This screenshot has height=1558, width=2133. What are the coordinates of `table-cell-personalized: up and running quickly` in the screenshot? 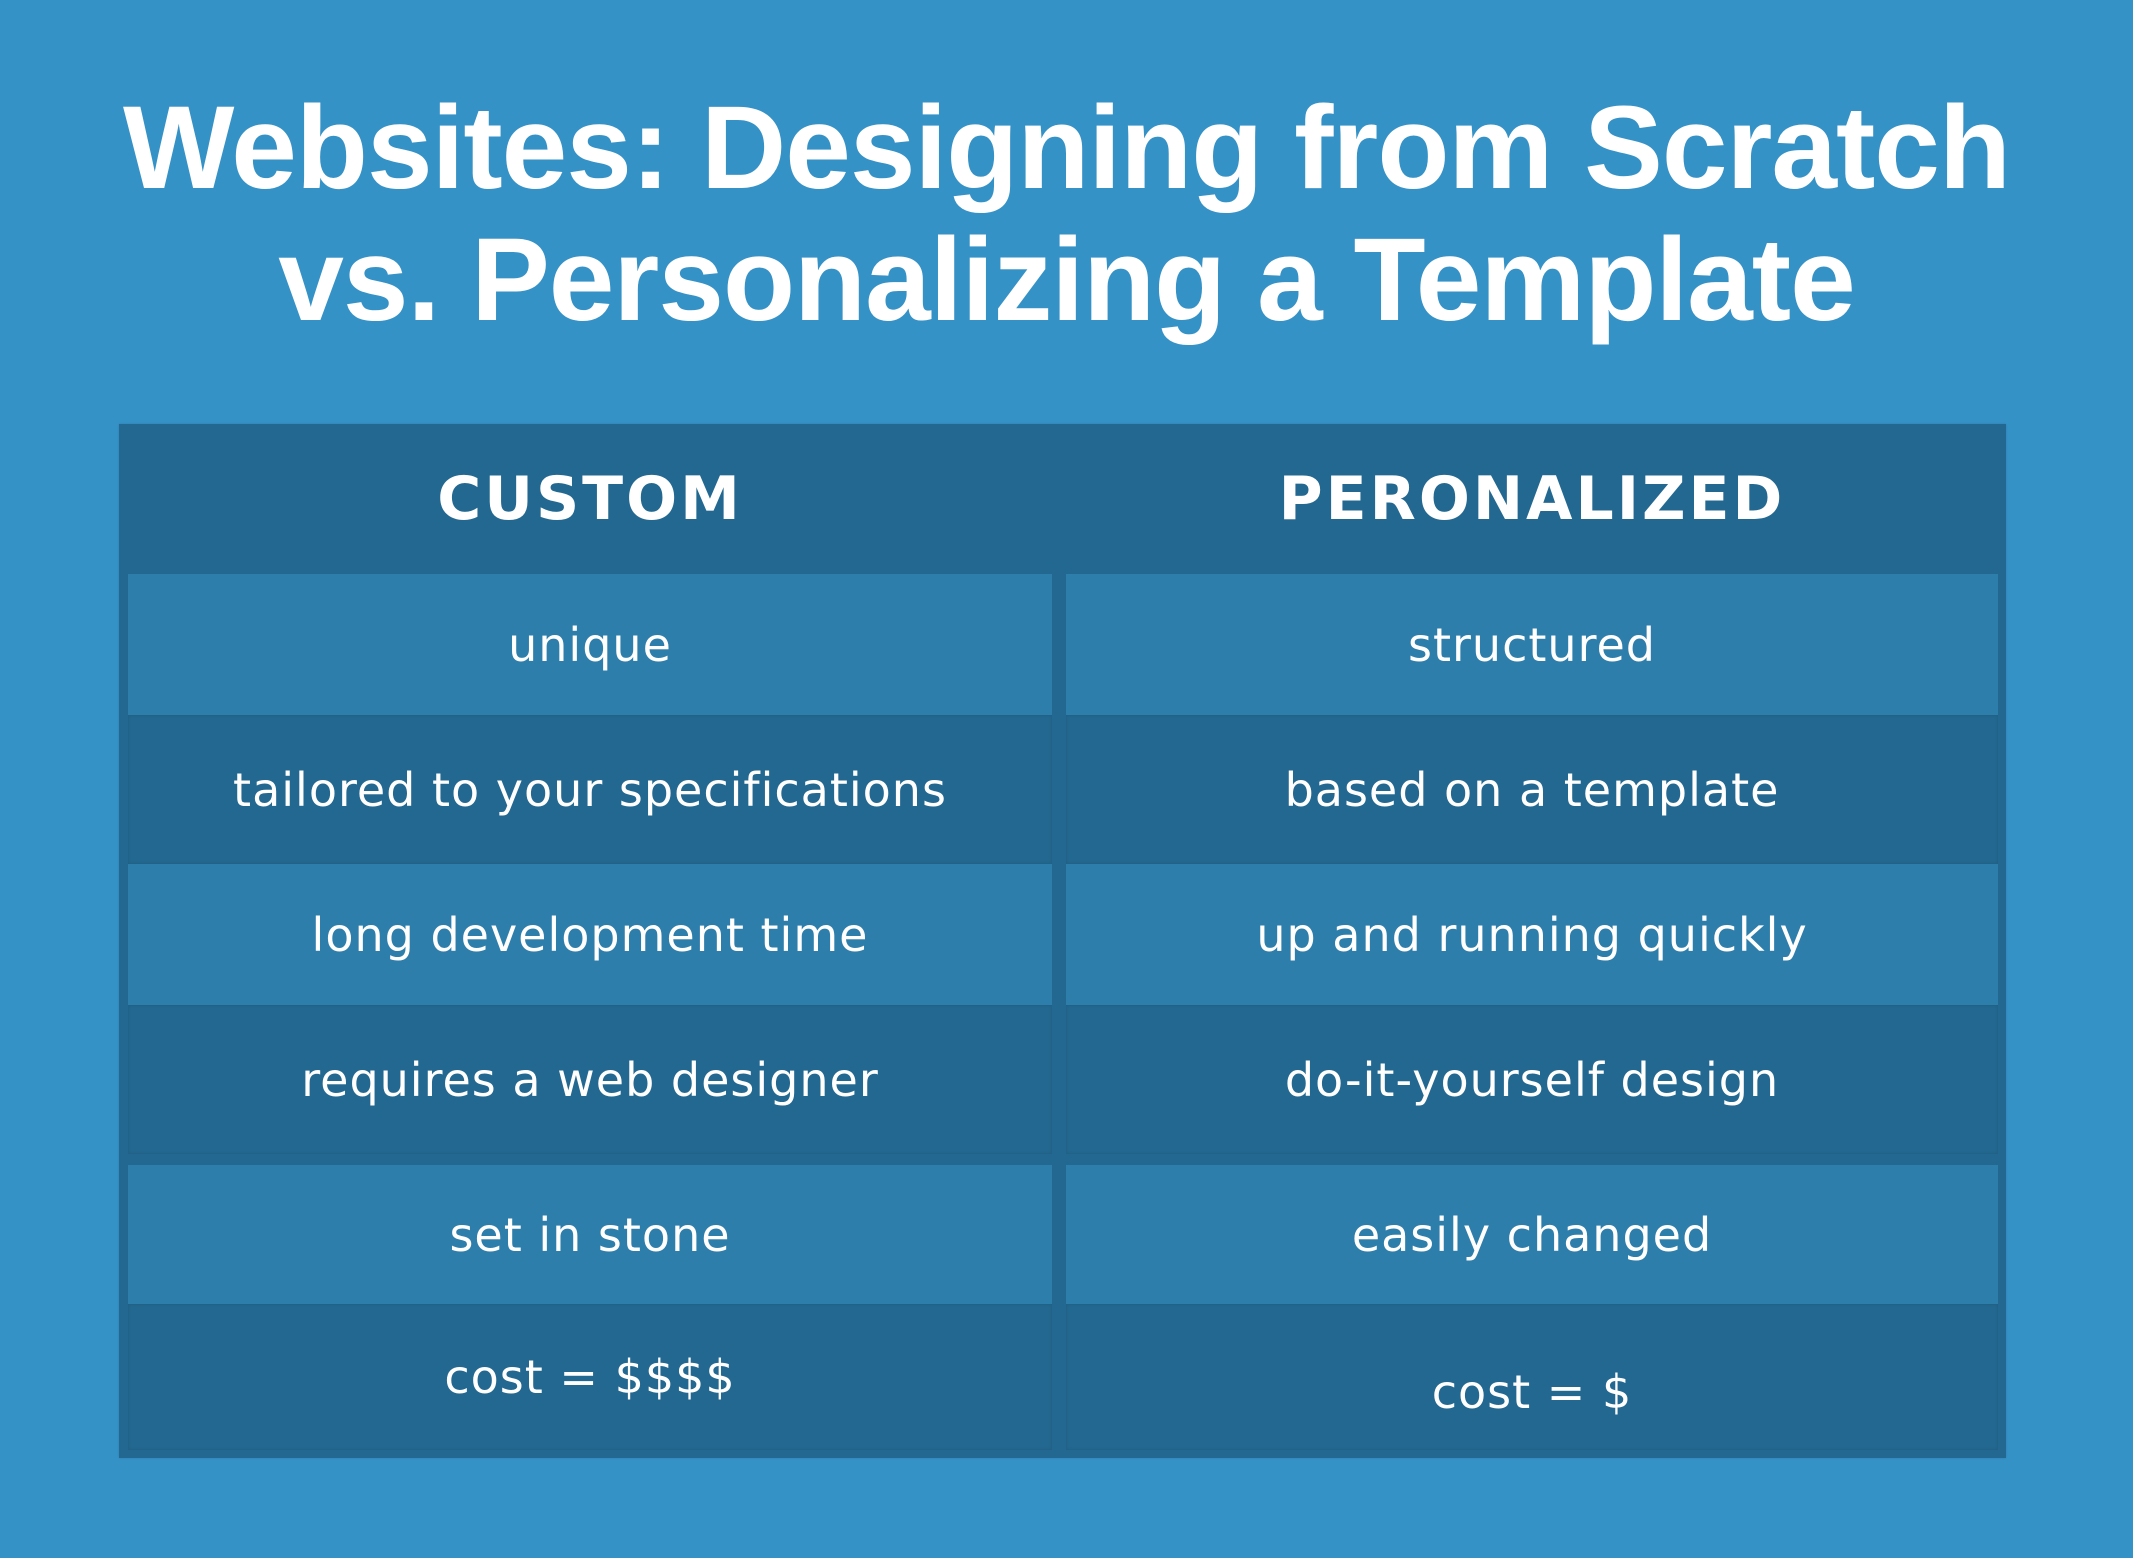 It's located at (1532, 934).